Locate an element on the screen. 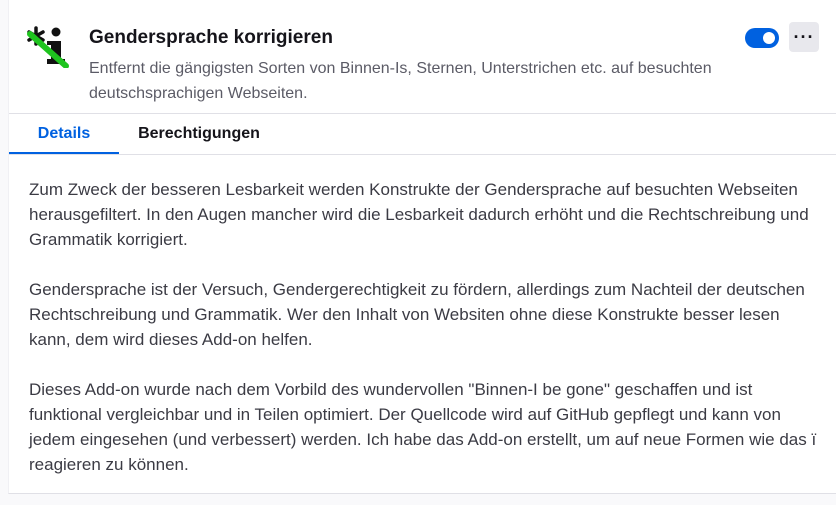  tab-permissions: Berechtigungen is located at coordinates (199, 134).